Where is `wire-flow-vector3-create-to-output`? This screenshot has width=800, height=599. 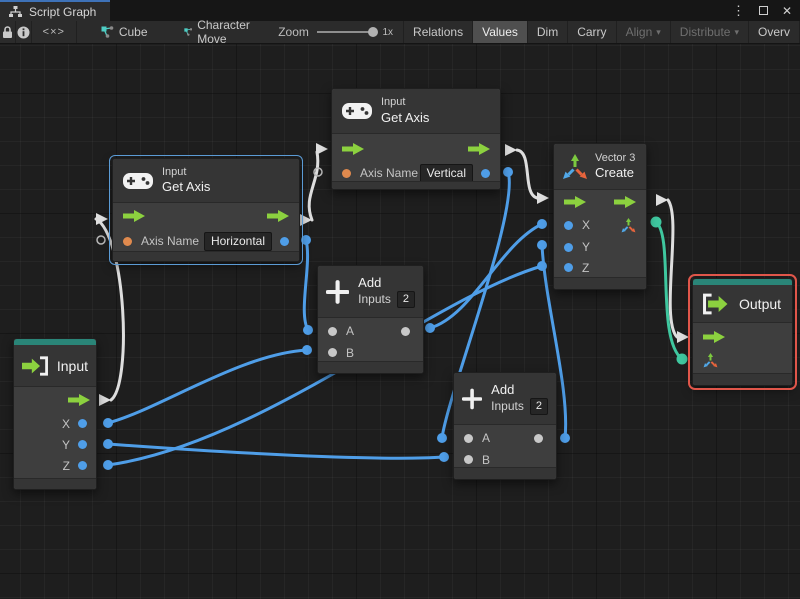 wire-flow-vector3-create-to-output is located at coordinates (672, 268).